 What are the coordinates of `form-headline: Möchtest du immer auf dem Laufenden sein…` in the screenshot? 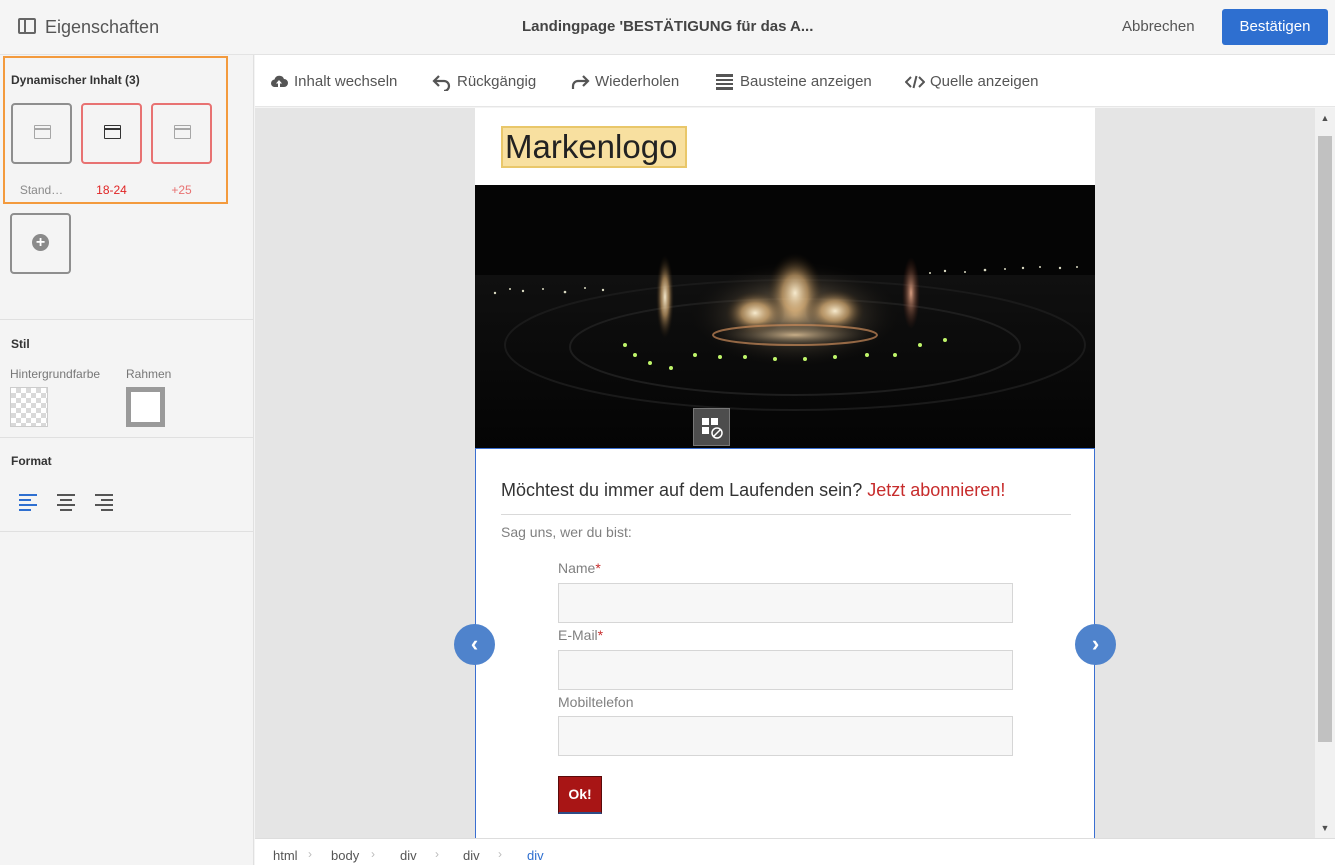 It's located at (753, 490).